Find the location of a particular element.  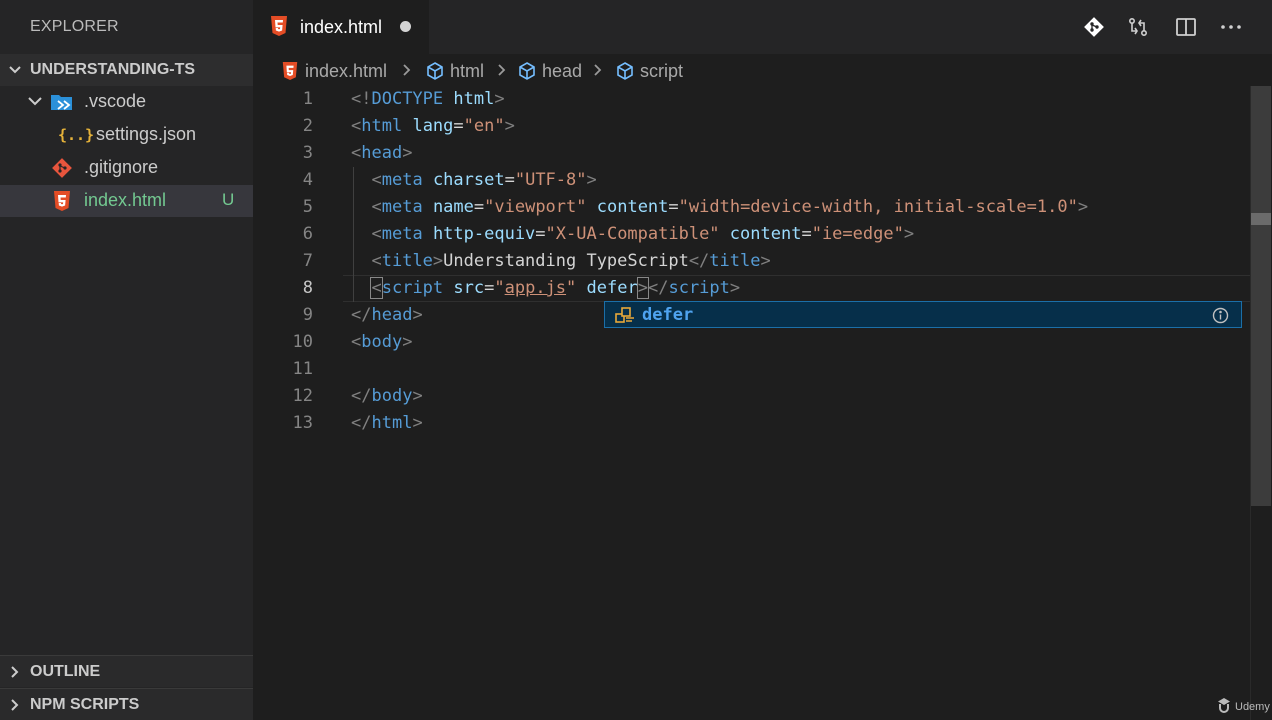

code-line: </html> is located at coordinates (387, 423).